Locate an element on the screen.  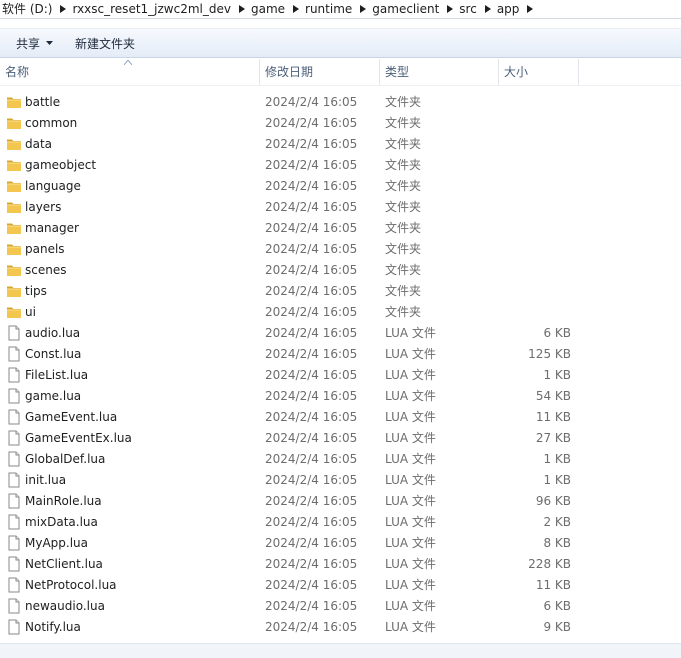
list-item: game.lua2024/2/4 16:05LUA 文件54 KB is located at coordinates (340, 396).